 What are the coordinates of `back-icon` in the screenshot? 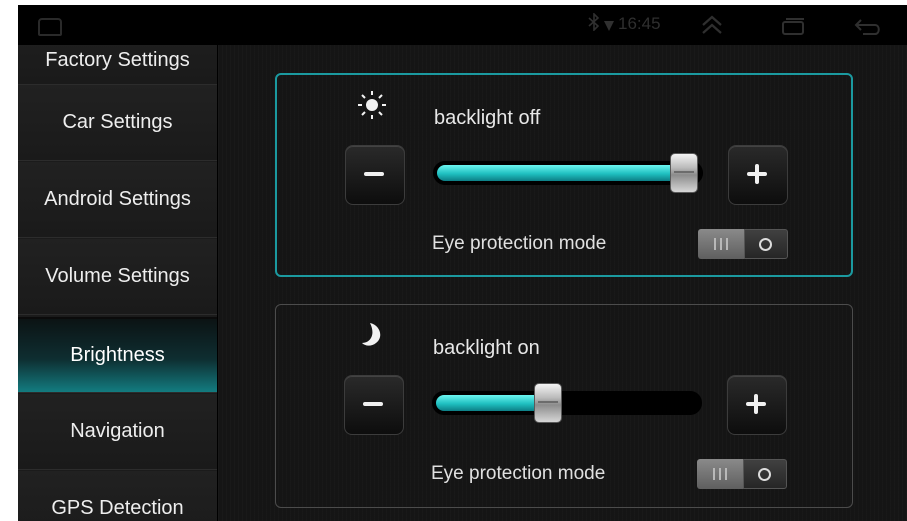 It's located at (868, 29).